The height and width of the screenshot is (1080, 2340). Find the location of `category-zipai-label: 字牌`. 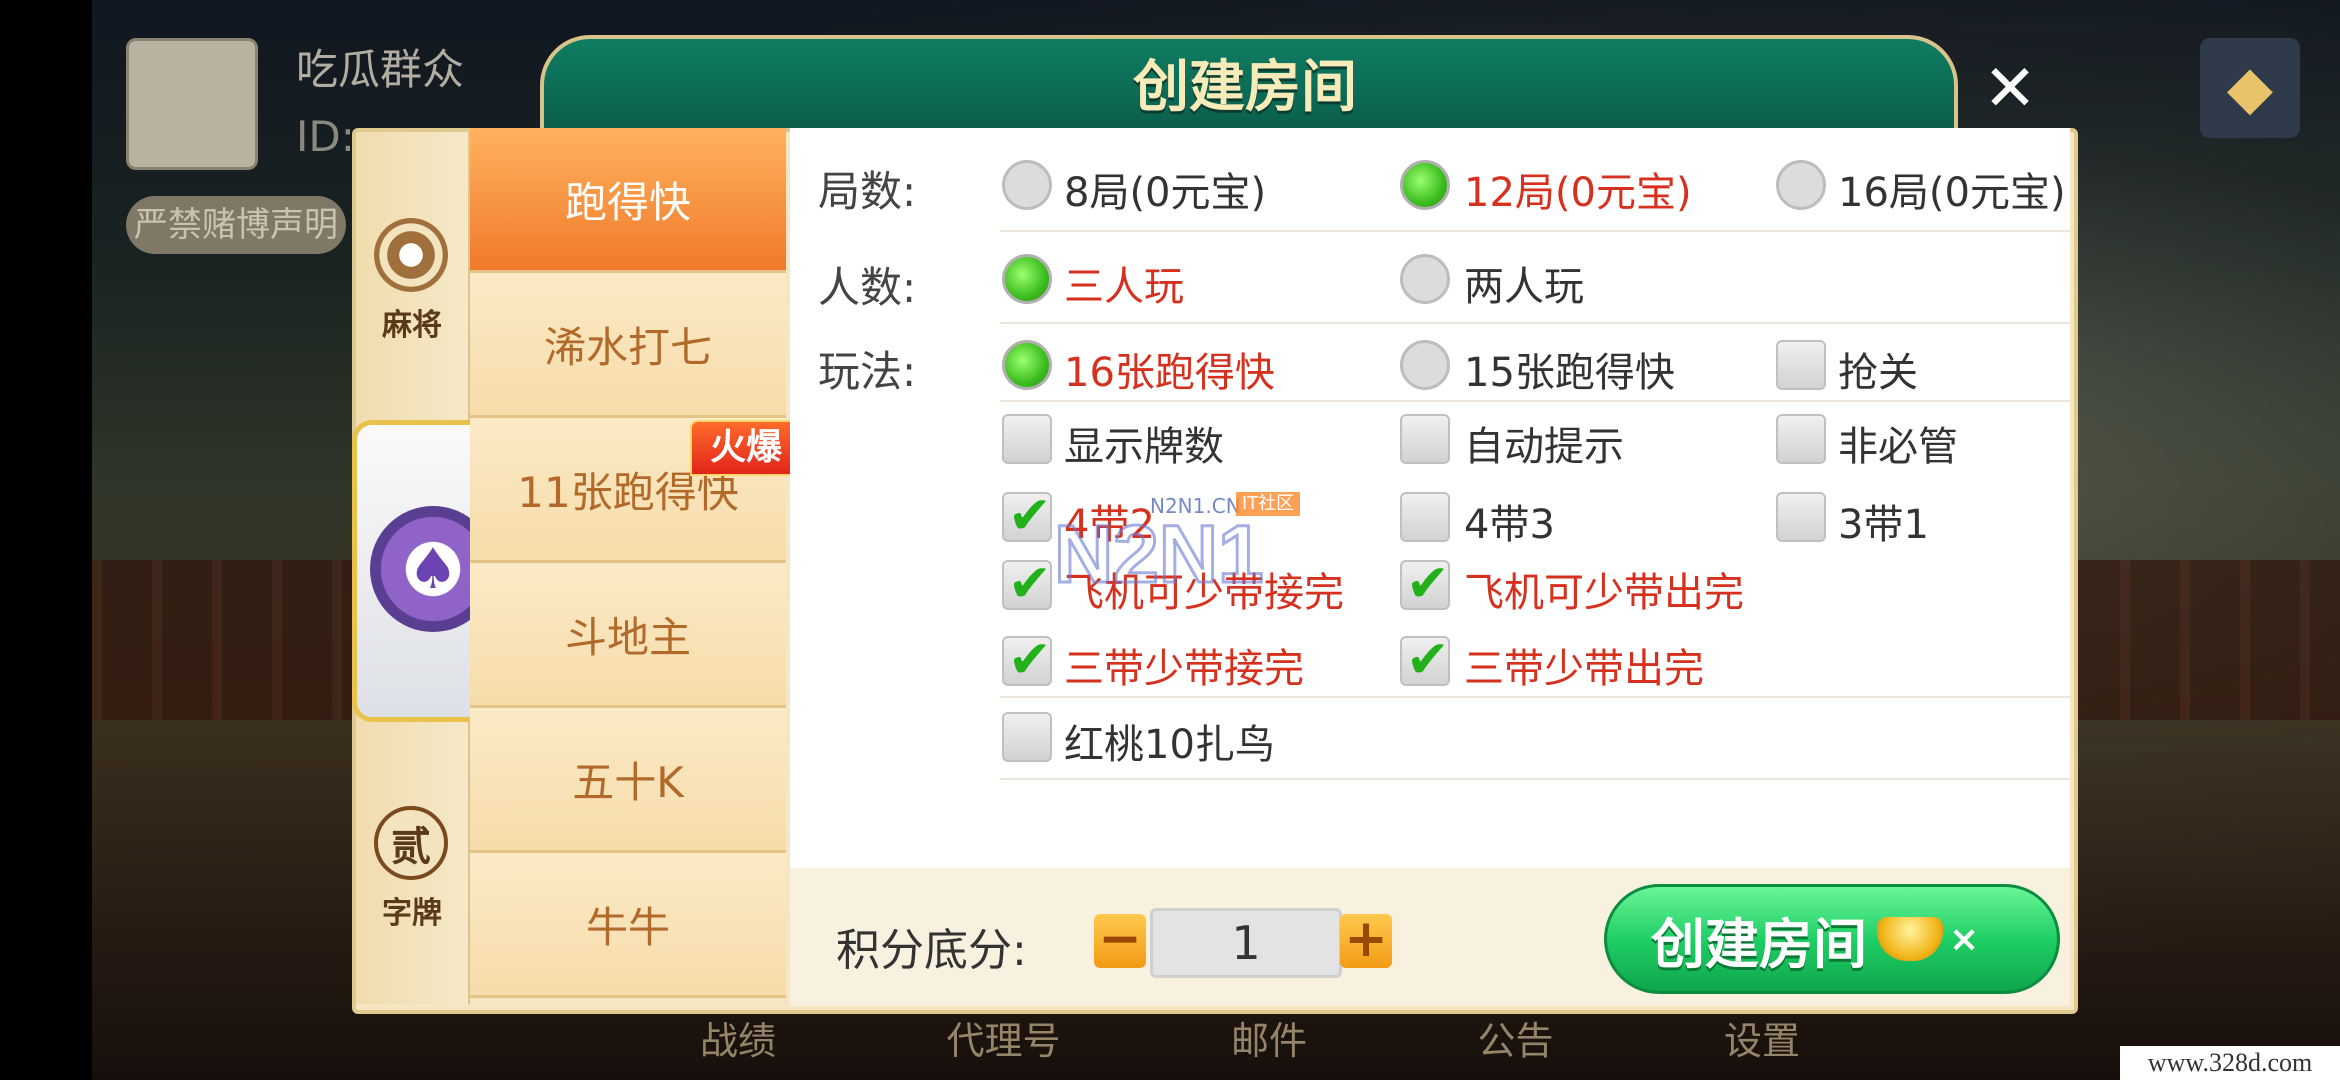

category-zipai-label: 字牌 is located at coordinates (412, 910).